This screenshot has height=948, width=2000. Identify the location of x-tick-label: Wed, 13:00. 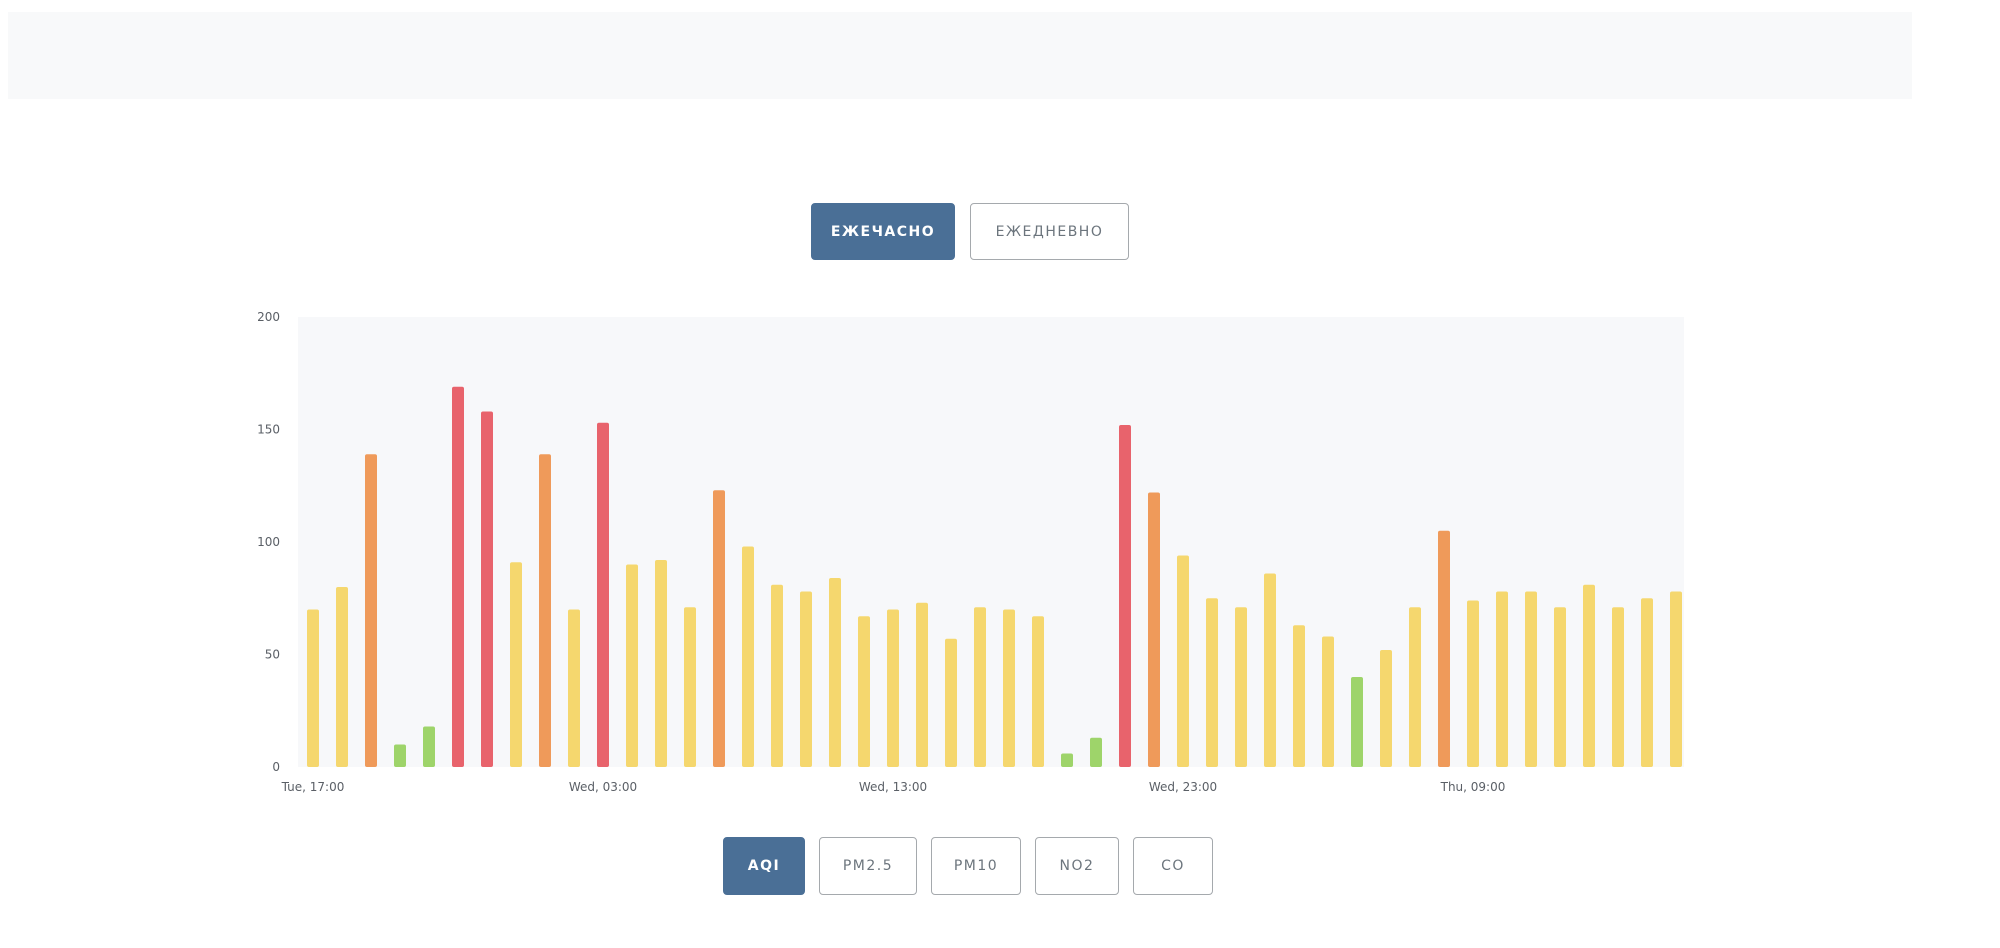
(893, 787).